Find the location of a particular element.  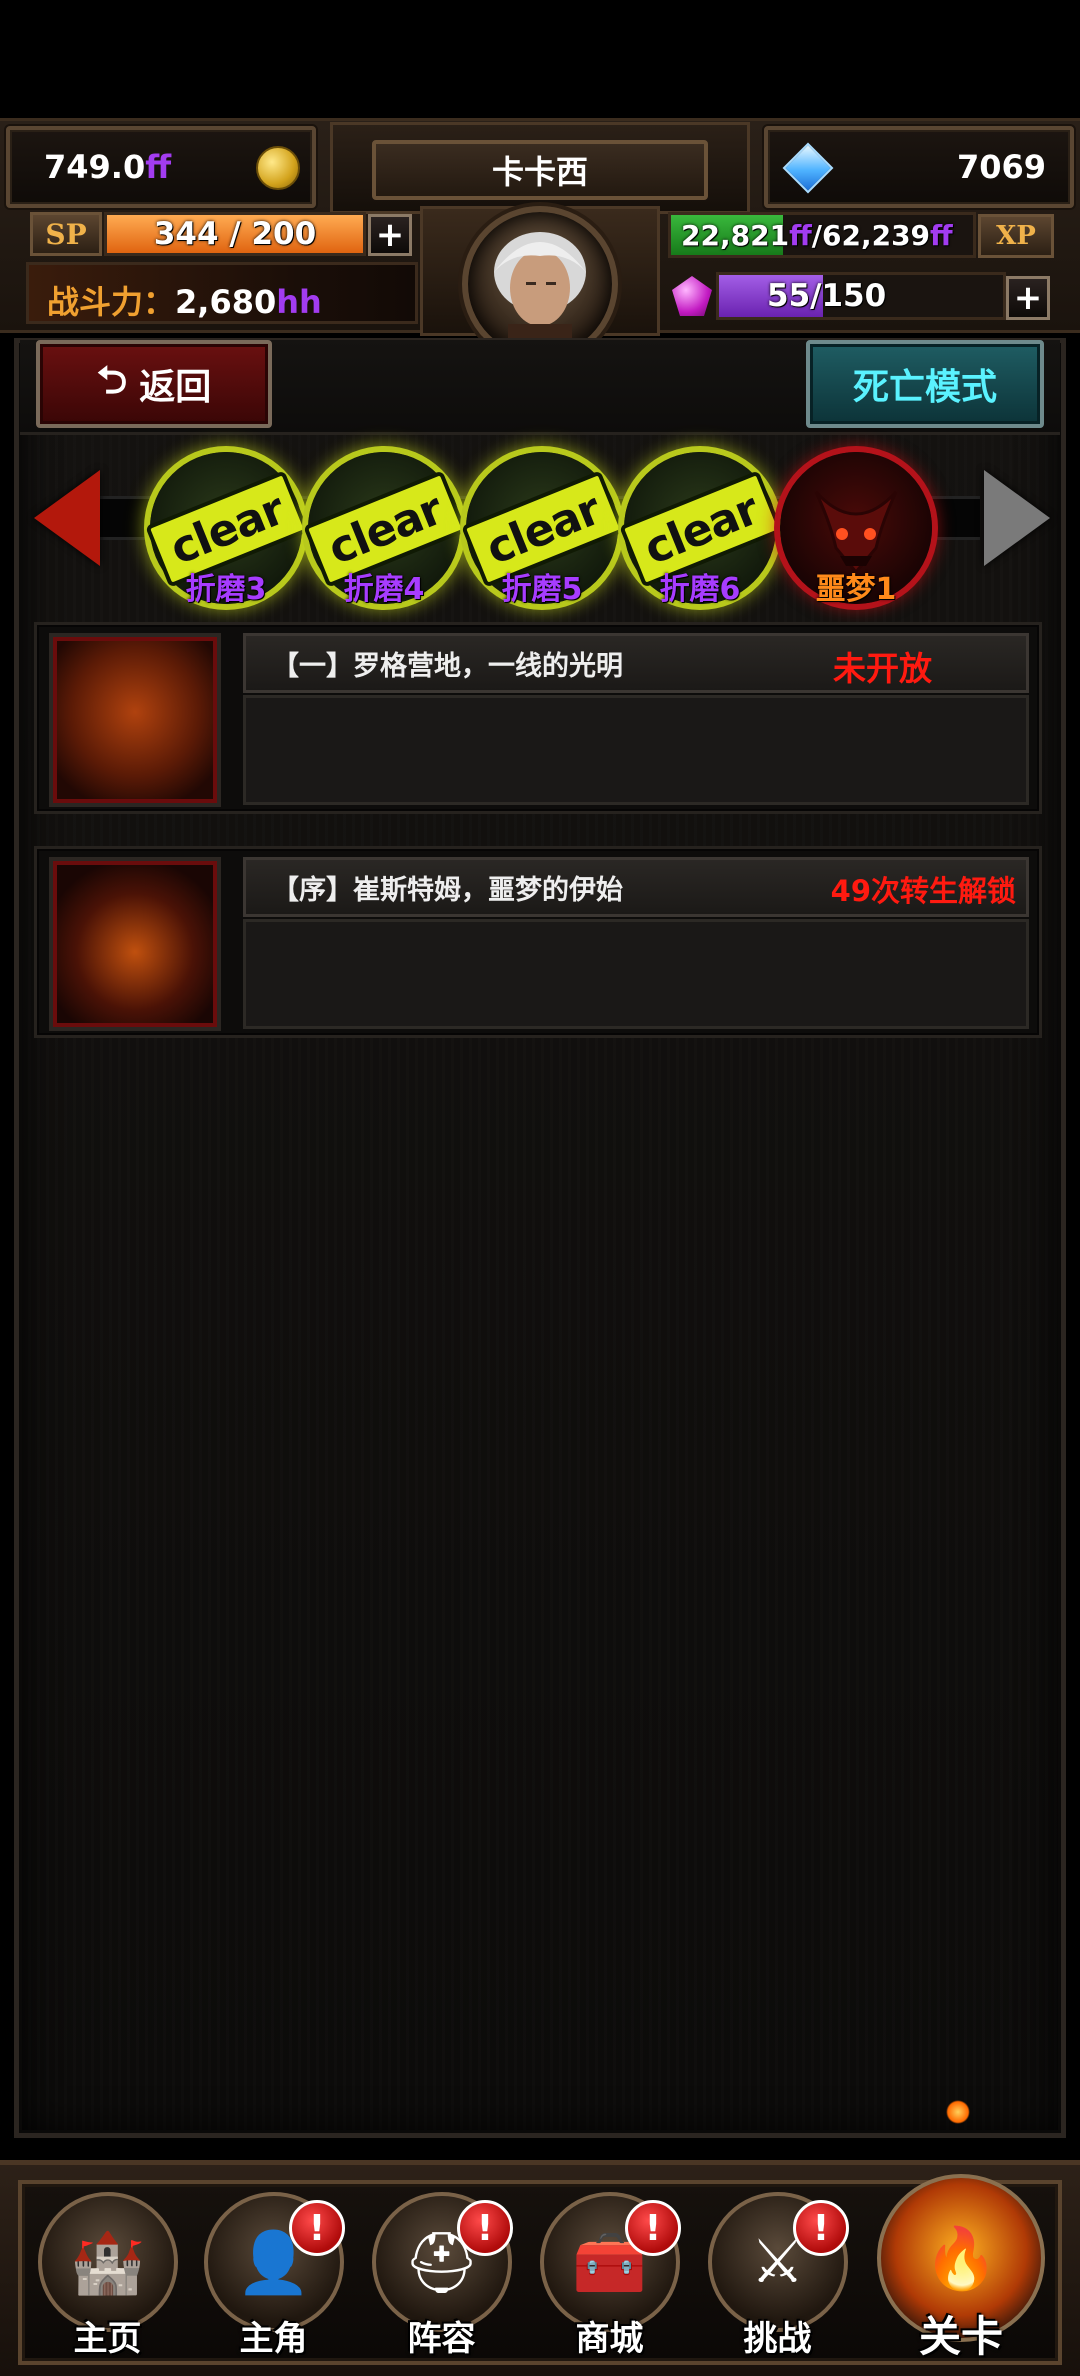

back-arrow-icon: ⮌ is located at coordinates (112, 379).